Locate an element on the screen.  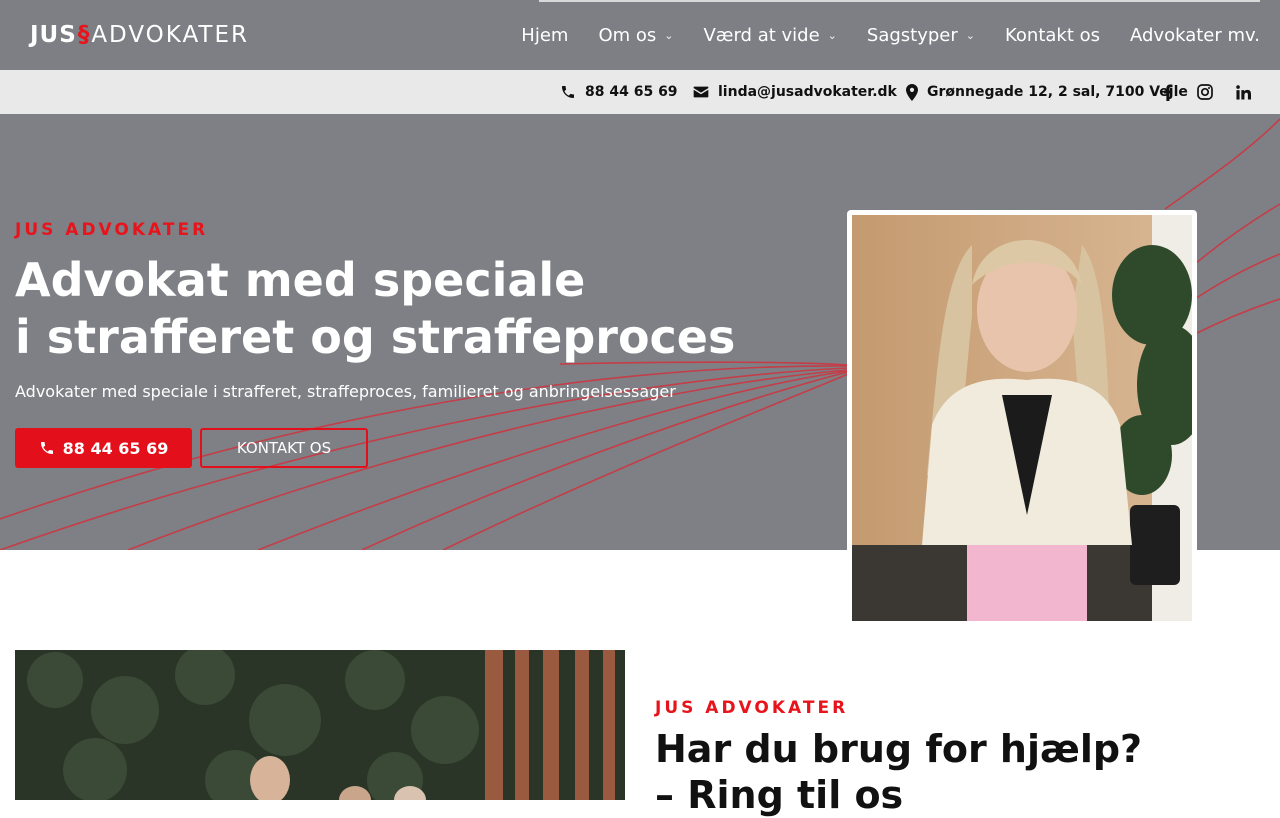
nav-label: Værd at vide is located at coordinates (761, 35).